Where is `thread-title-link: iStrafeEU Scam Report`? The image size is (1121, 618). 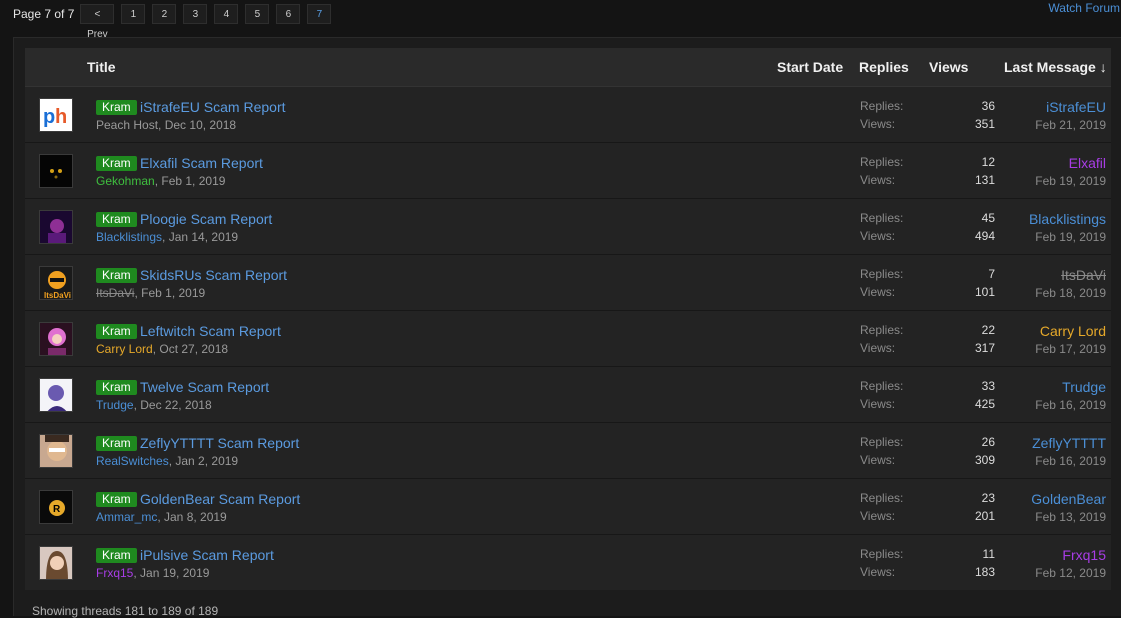
thread-title-link: iStrafeEU Scam Report is located at coordinates (213, 107).